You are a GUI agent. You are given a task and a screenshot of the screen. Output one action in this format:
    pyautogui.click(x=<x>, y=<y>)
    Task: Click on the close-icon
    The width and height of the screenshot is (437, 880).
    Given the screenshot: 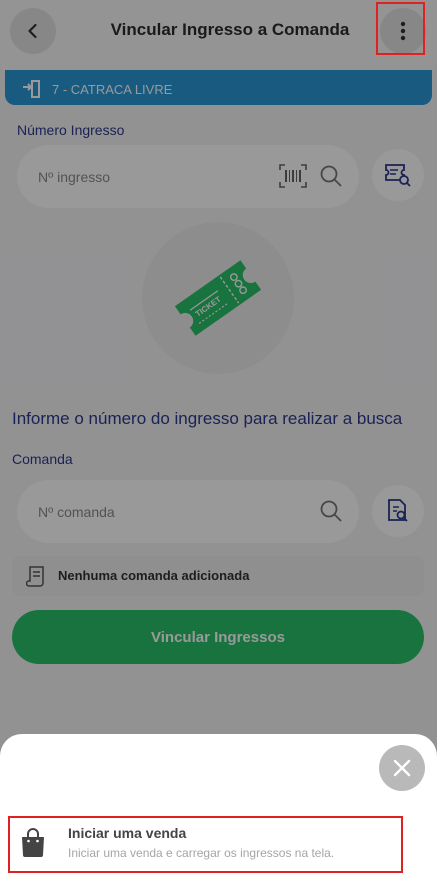 What is the action you would take?
    pyautogui.click(x=402, y=768)
    